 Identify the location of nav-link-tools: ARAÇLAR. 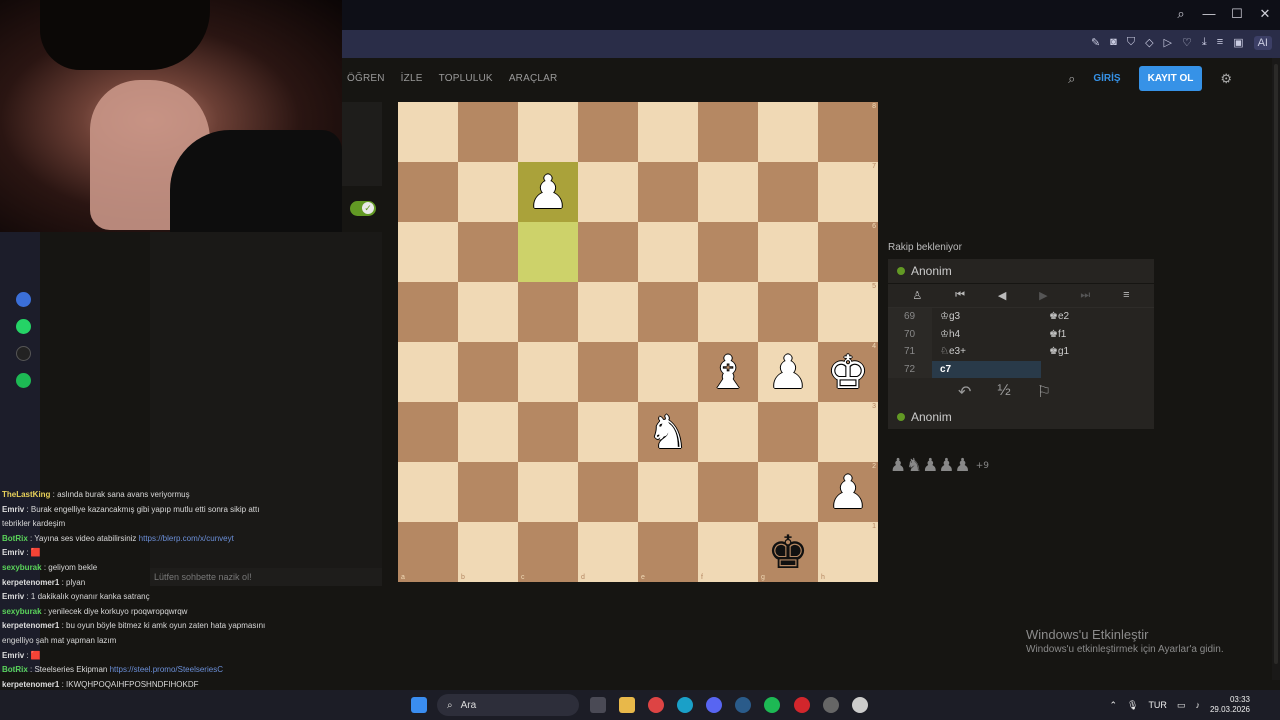
(533, 78).